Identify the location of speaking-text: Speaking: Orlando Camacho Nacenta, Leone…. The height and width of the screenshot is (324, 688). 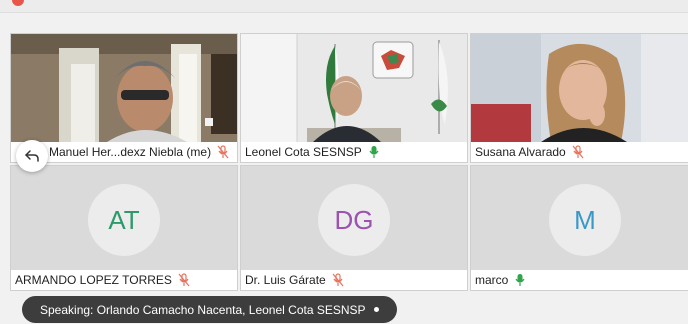
(203, 309).